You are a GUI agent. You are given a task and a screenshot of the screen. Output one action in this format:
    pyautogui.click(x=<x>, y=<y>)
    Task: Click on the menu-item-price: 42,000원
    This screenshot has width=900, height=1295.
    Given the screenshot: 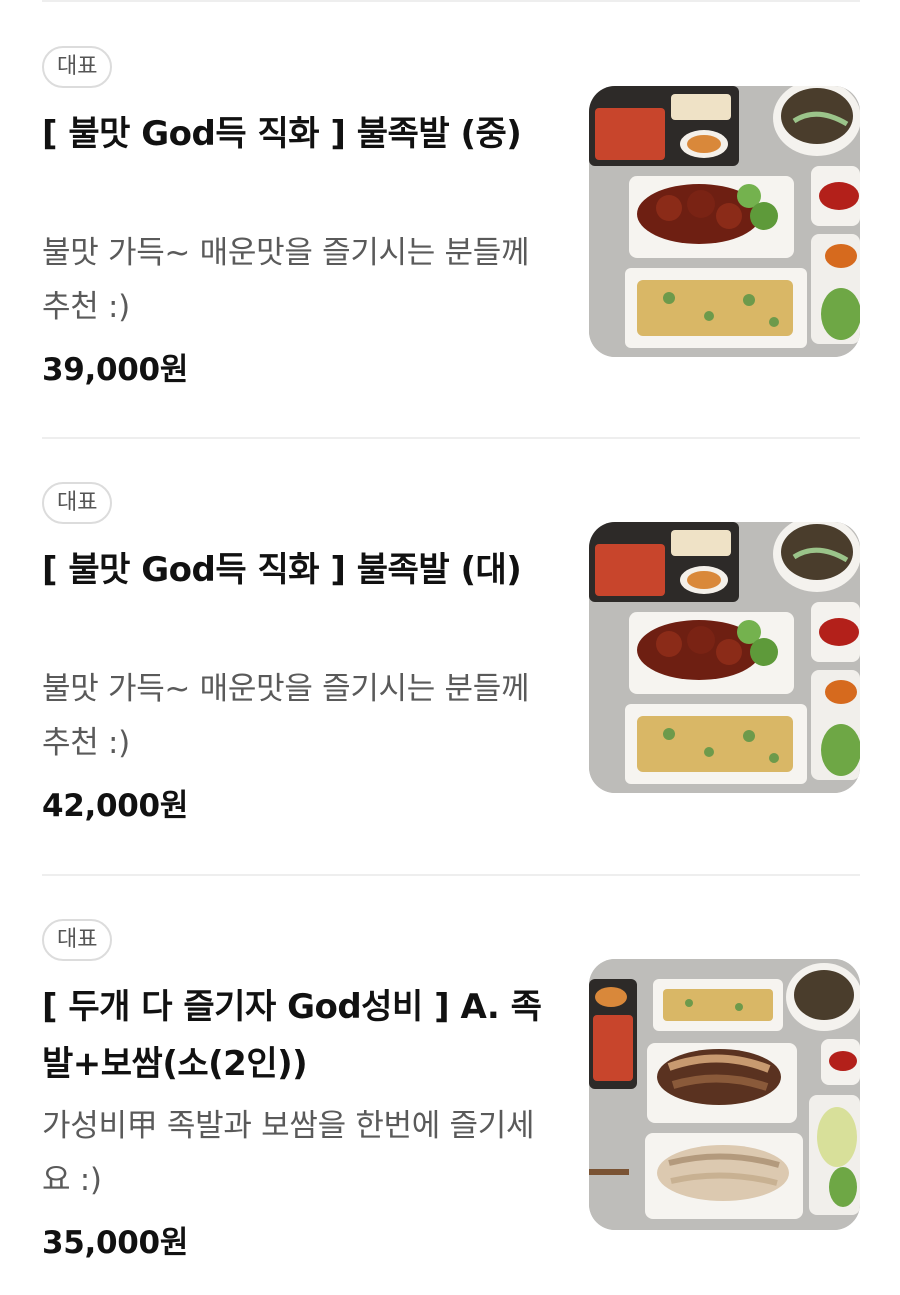 What is the action you would take?
    pyautogui.click(x=115, y=806)
    